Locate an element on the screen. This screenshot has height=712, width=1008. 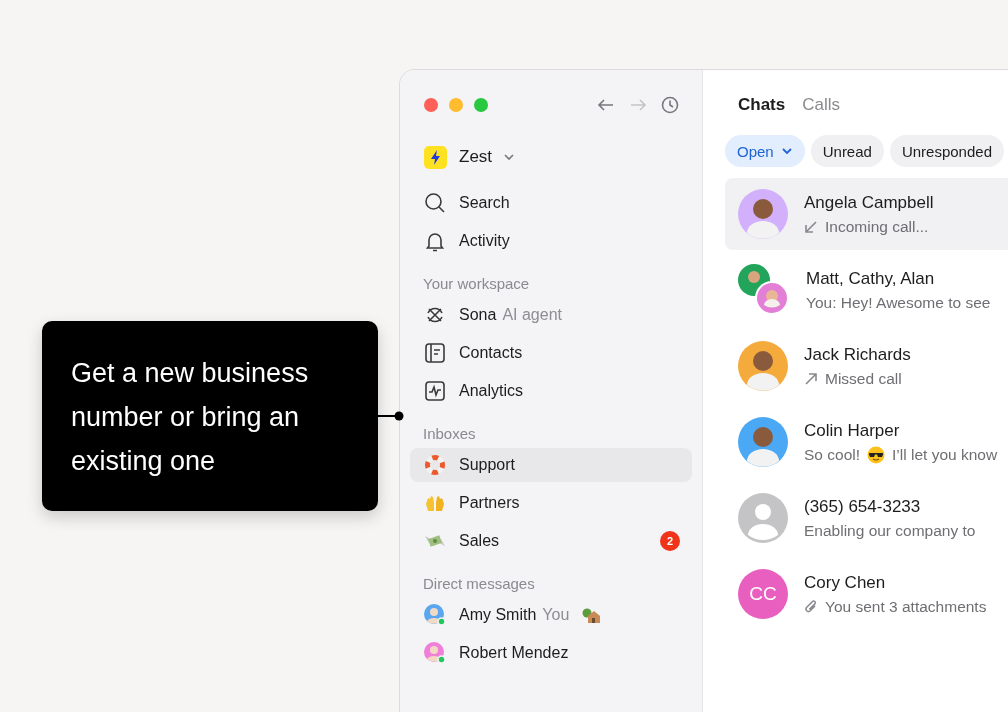
chat-row: (365) 654-3233 Enabling our company to is located at coordinates (866, 518).